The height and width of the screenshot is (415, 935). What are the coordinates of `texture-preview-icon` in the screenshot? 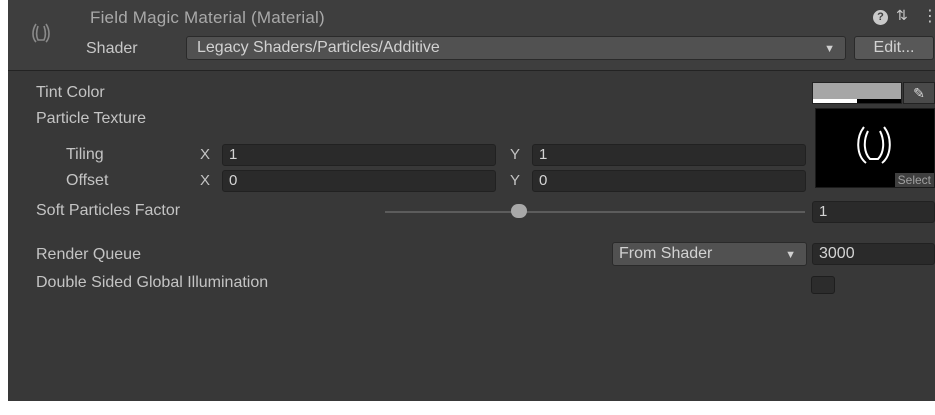 It's located at (874, 145).